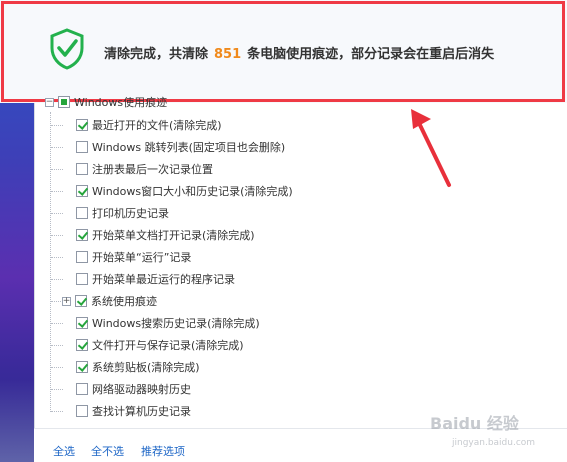  What do you see at coordinates (141, 411) in the screenshot?
I see `item-label: 查找计算机历史记录` at bounding box center [141, 411].